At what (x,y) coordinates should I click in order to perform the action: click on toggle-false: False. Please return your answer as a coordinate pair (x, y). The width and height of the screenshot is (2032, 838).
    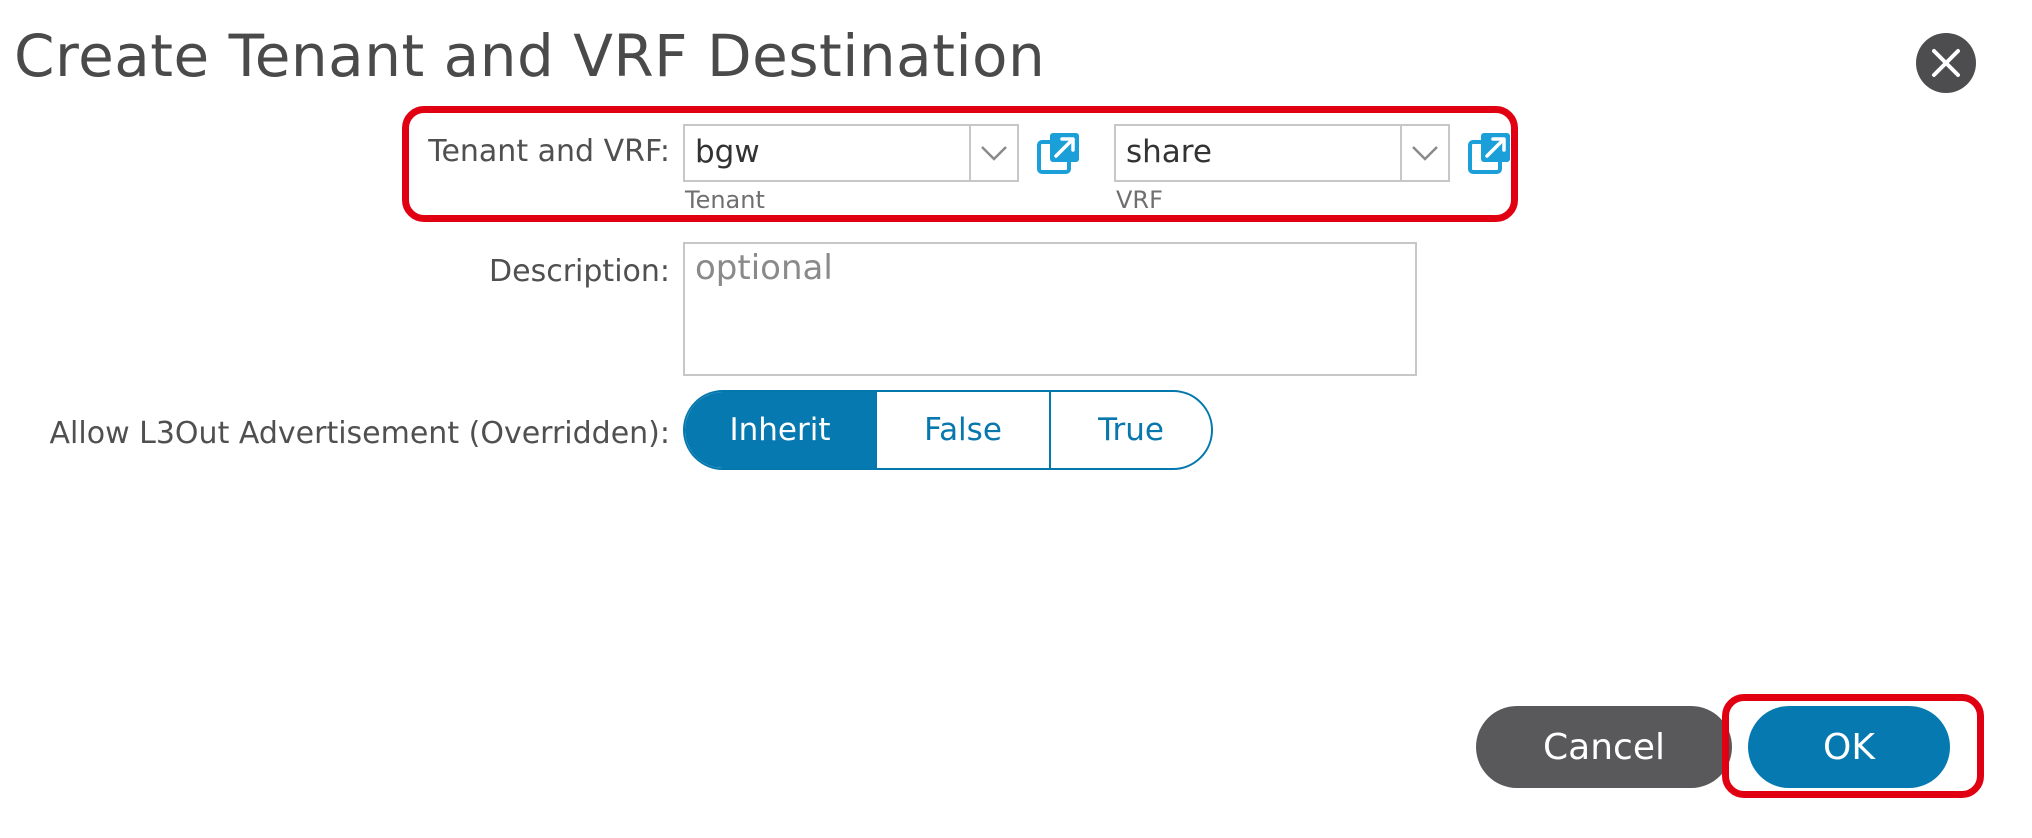
    Looking at the image, I should click on (962, 430).